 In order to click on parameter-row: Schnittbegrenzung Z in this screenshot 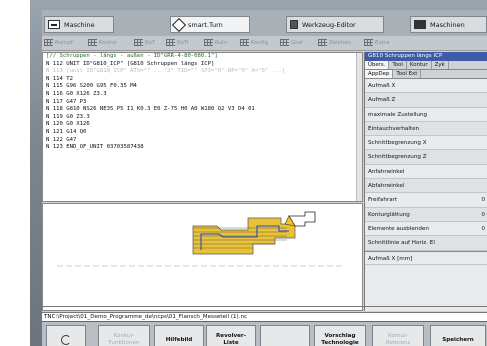, I will do `click(426, 157)`.